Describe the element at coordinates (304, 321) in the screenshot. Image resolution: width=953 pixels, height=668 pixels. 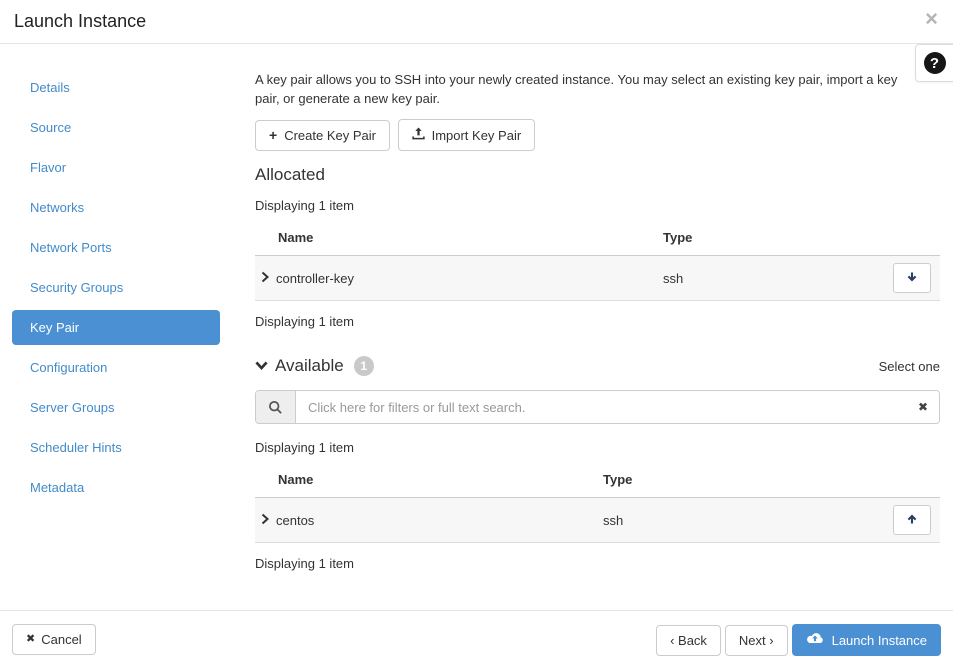
I see `allocated-count-bottom: Displaying 1 item` at that location.